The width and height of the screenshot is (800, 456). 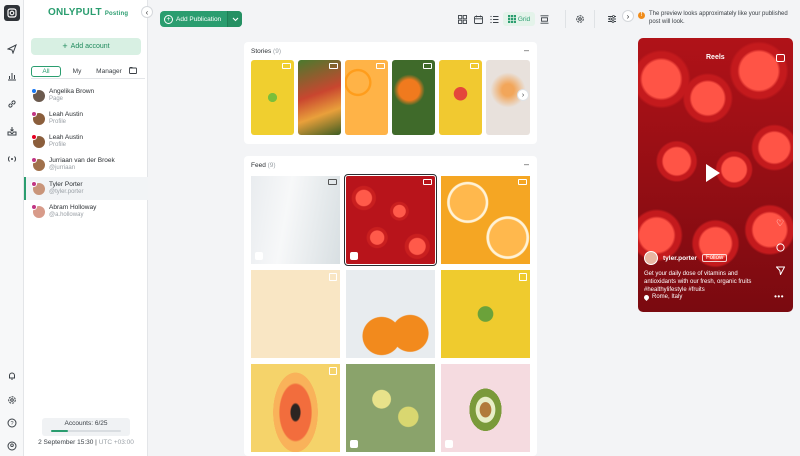 What do you see at coordinates (780, 247) in the screenshot?
I see `comment-icon` at bounding box center [780, 247].